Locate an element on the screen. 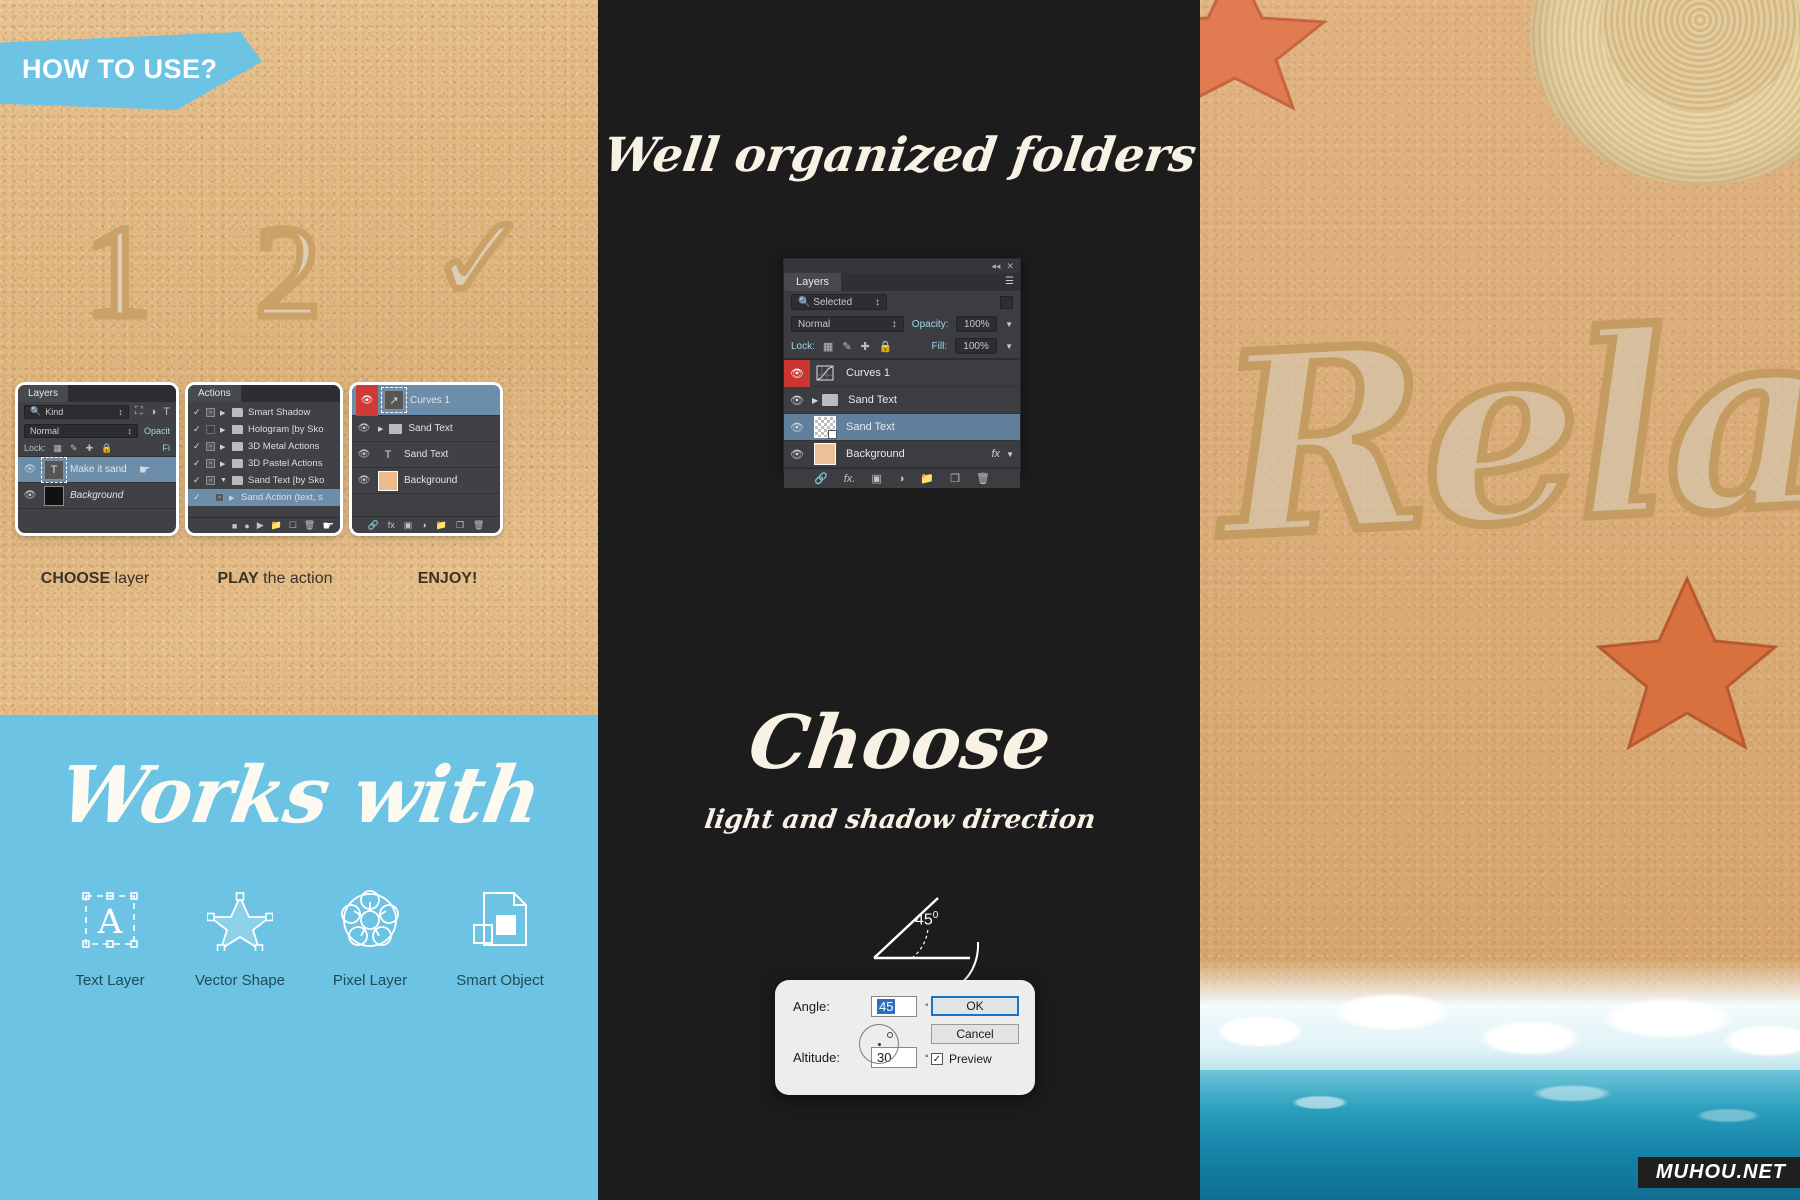  image-icon: ⛶ is located at coordinates (139, 411).